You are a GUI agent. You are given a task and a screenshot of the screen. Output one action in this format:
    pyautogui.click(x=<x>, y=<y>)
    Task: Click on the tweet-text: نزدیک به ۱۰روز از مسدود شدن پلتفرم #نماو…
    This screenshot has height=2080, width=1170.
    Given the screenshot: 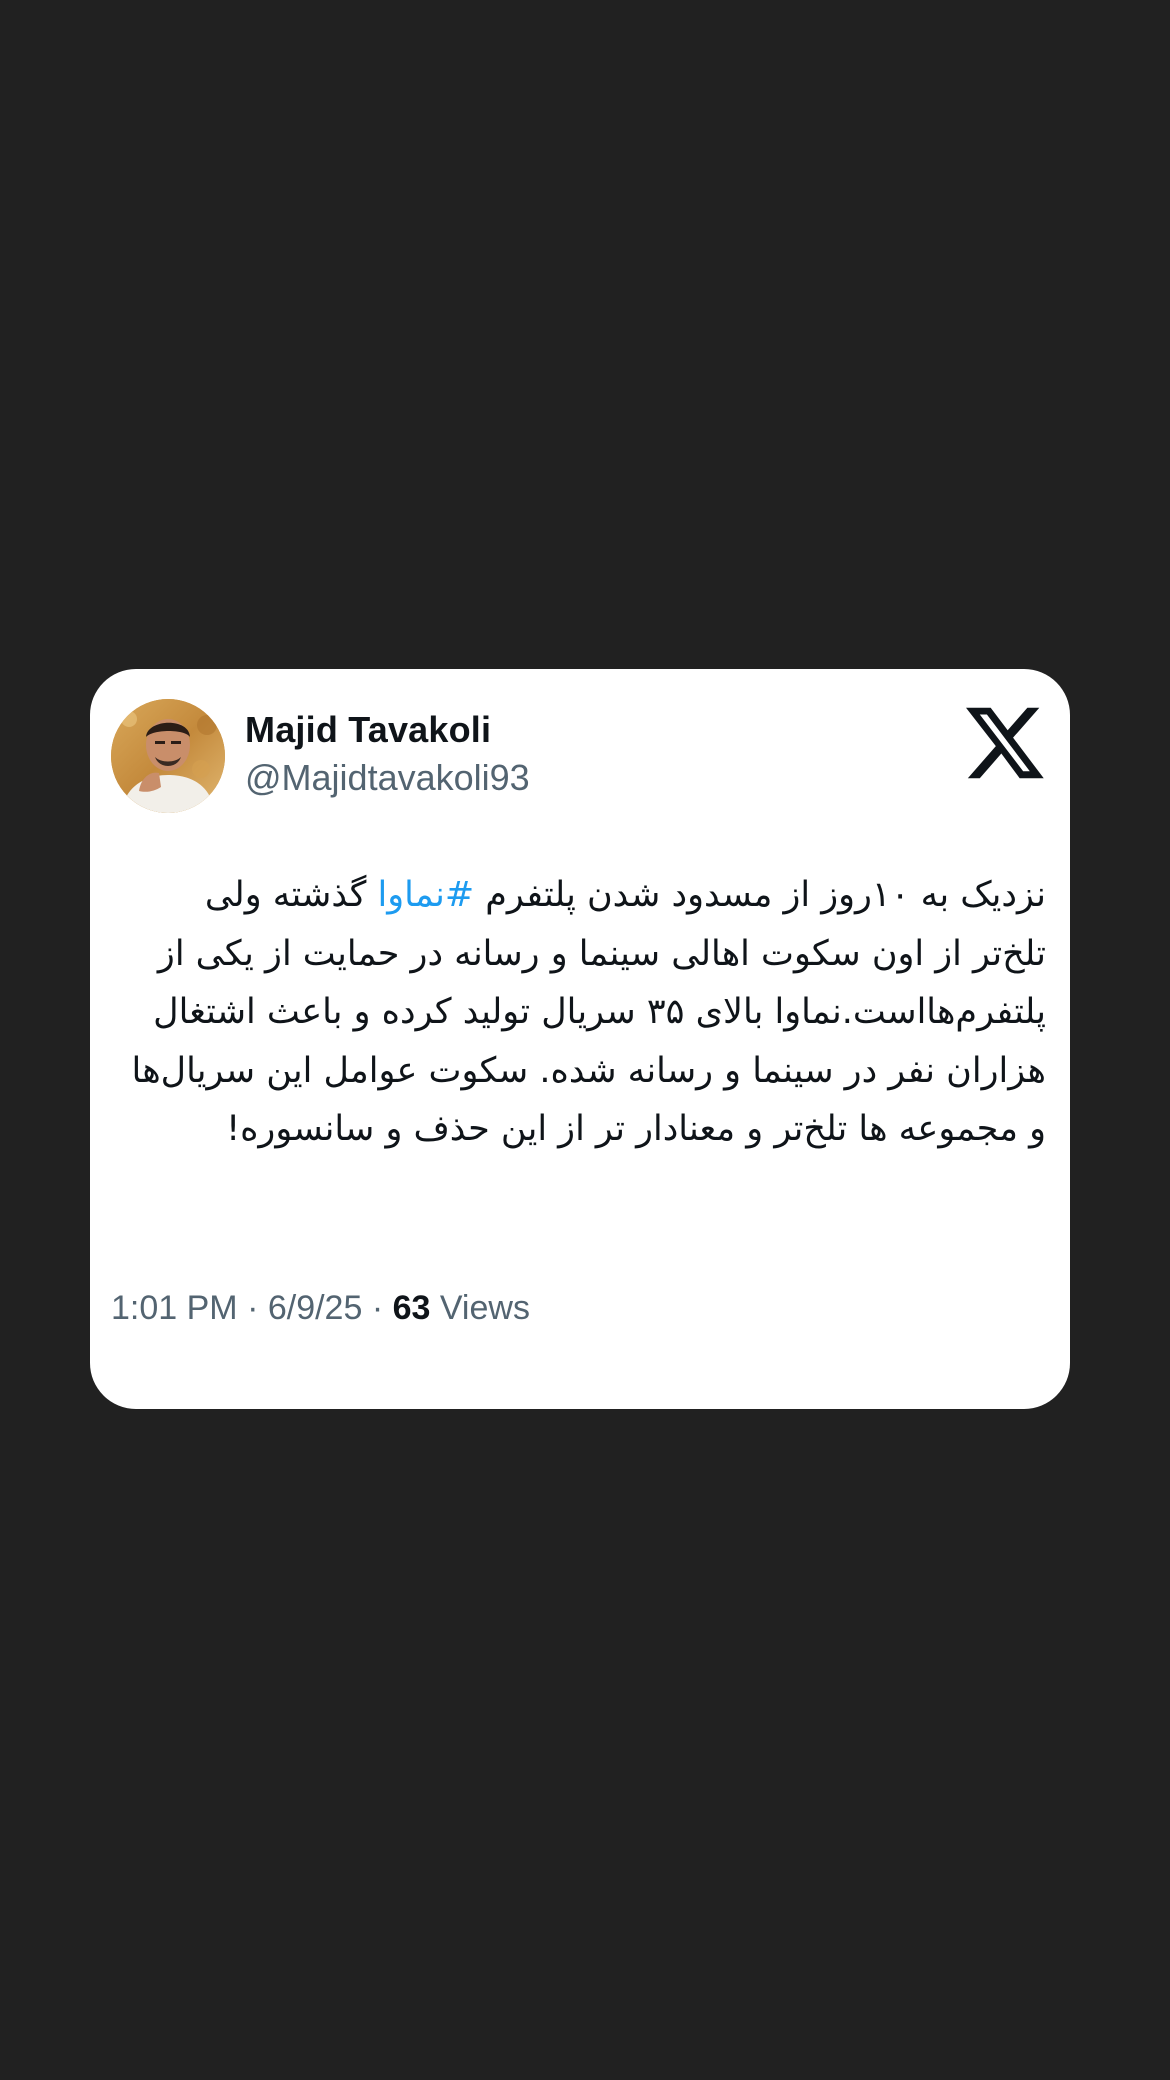 What is the action you would take?
    pyautogui.click(x=588, y=1012)
    